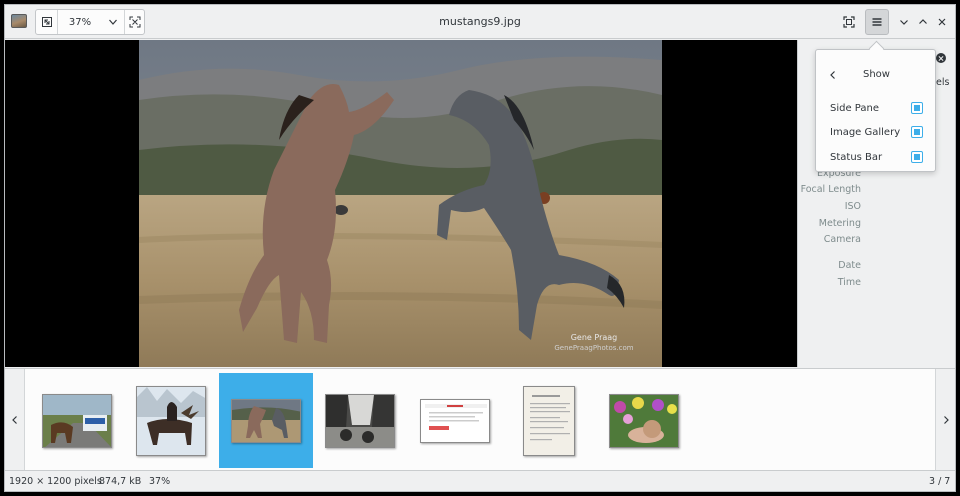  I want to click on status-bar-checkbox, so click(917, 157).